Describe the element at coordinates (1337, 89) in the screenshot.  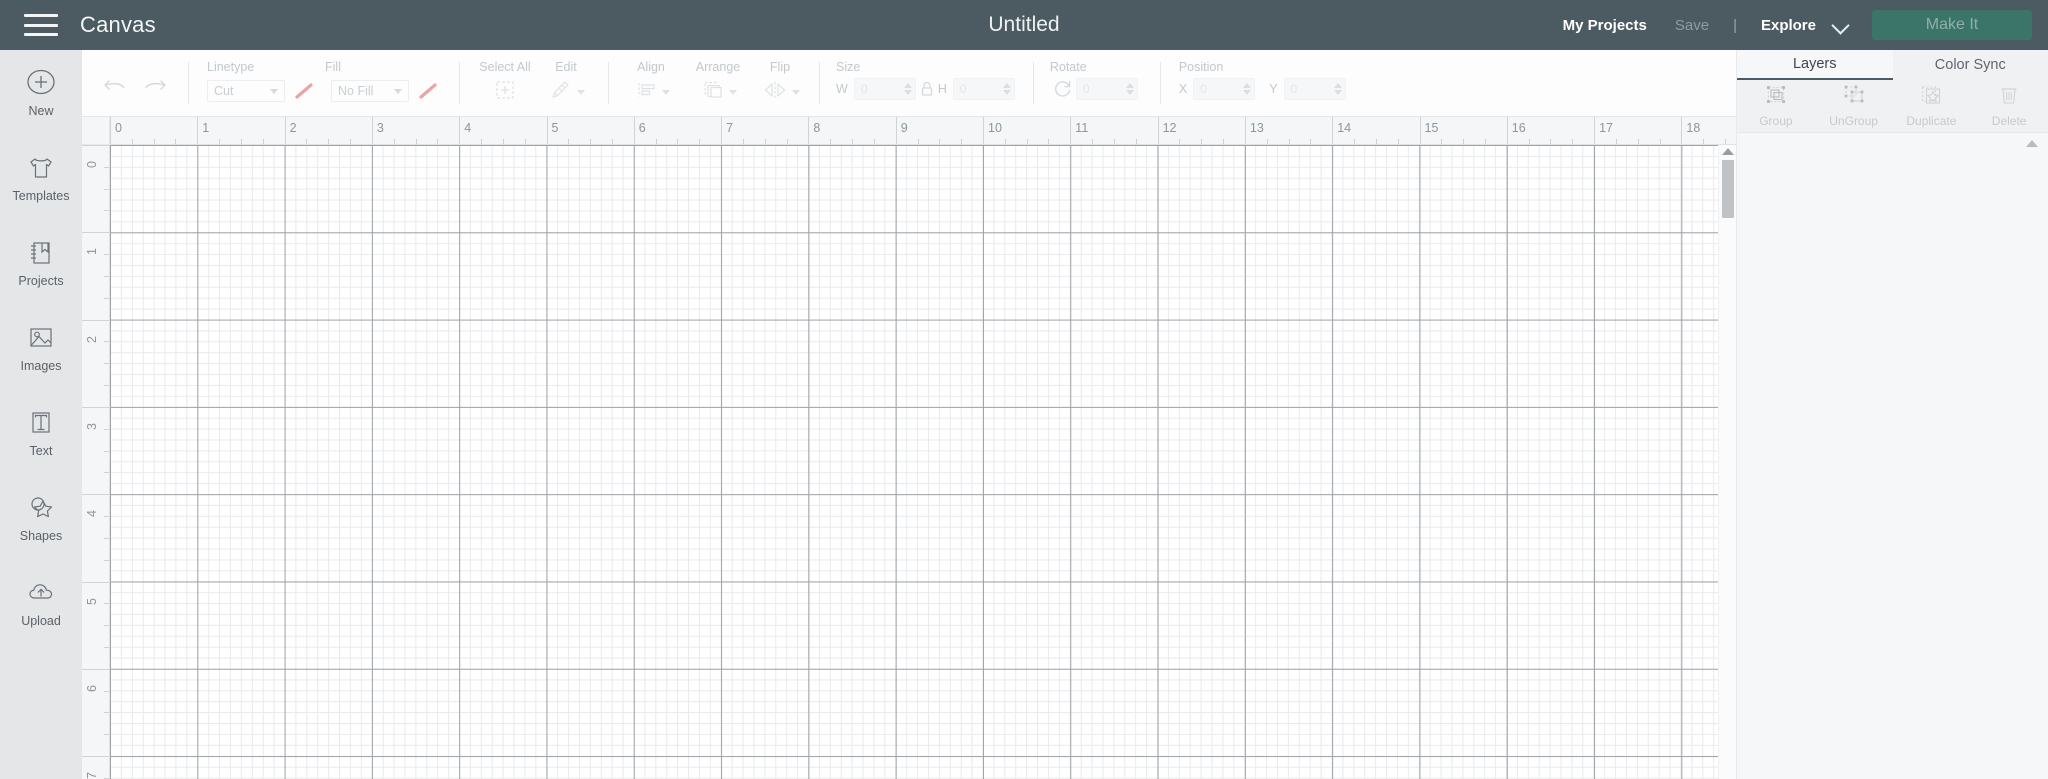
I see `pos-y-stepper` at that location.